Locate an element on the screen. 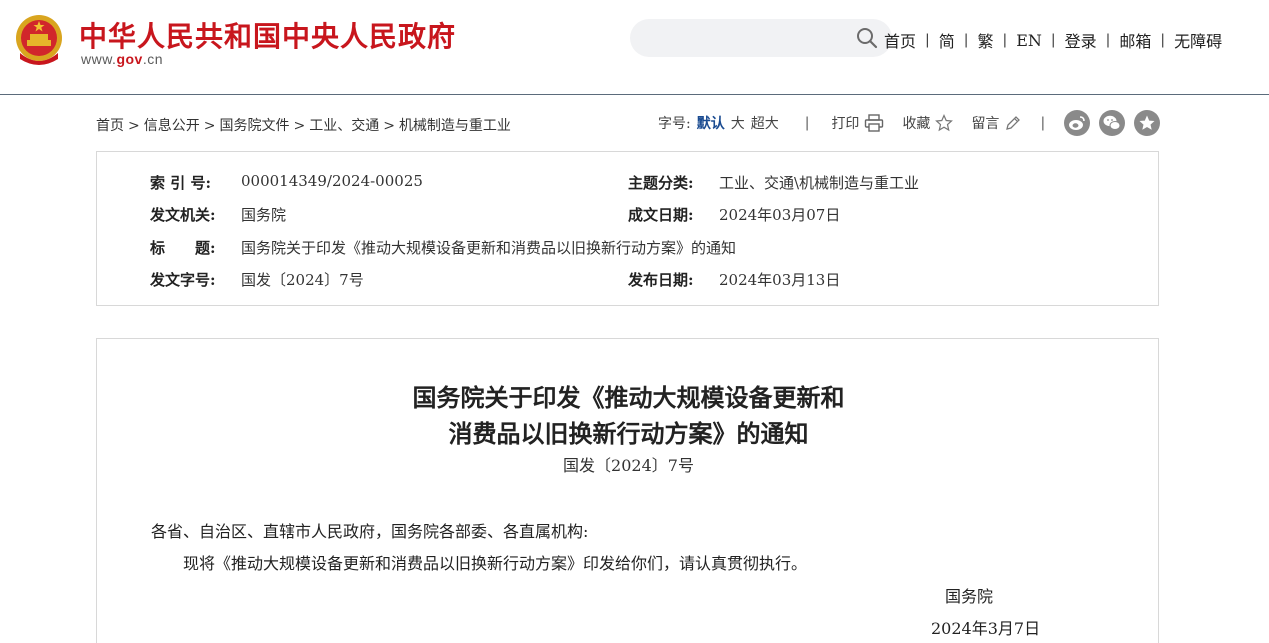 This screenshot has height=643, width=1269. printer-icon is located at coordinates (874, 123).